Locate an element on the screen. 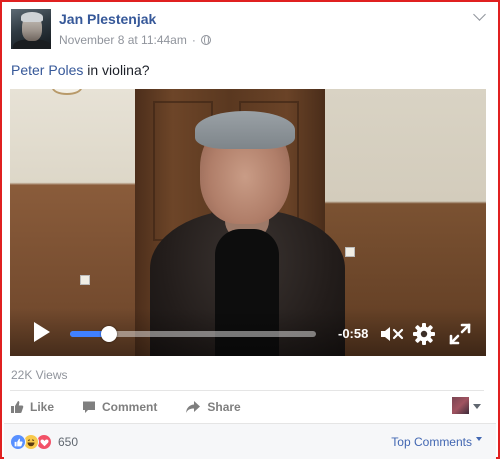 This screenshot has height=459, width=500. thumbs-up-icon is located at coordinates (17, 407).